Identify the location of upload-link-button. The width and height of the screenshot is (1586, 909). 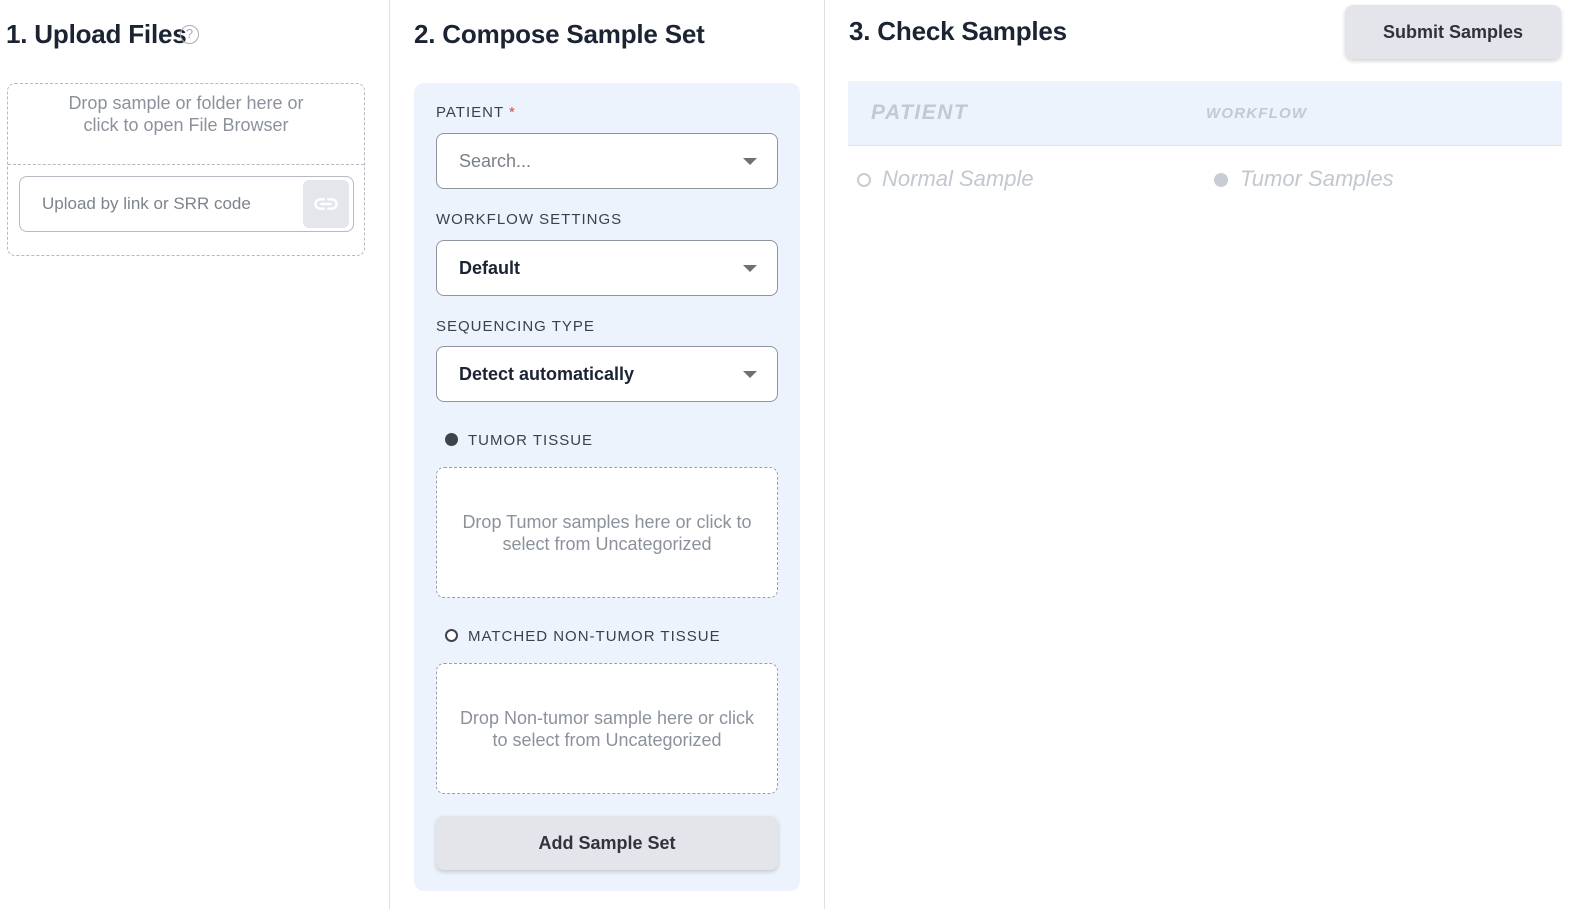
(326, 204).